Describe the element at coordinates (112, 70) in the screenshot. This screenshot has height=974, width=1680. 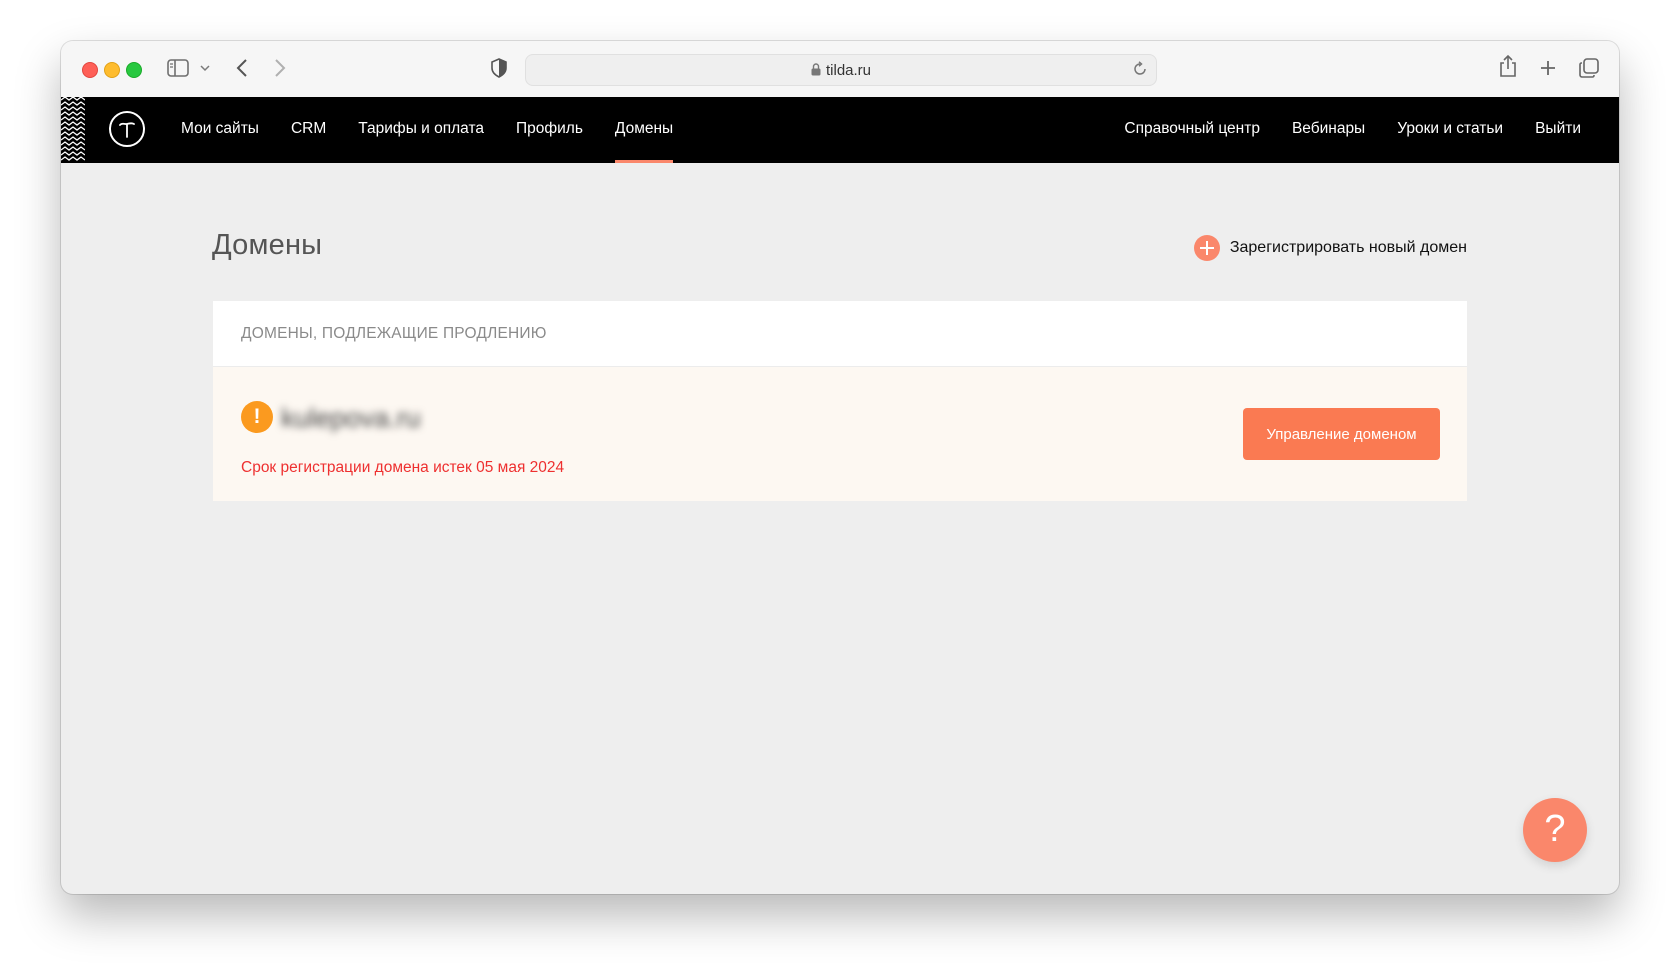
I see `minimize-window-button` at that location.